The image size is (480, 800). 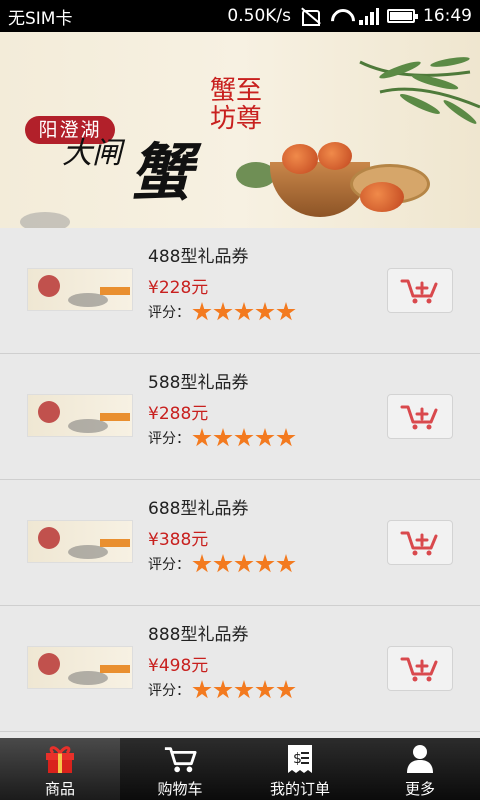 I want to click on bottom-tab-bar: 商品 购物车 $ 我的订单 更多, so click(x=240, y=769).